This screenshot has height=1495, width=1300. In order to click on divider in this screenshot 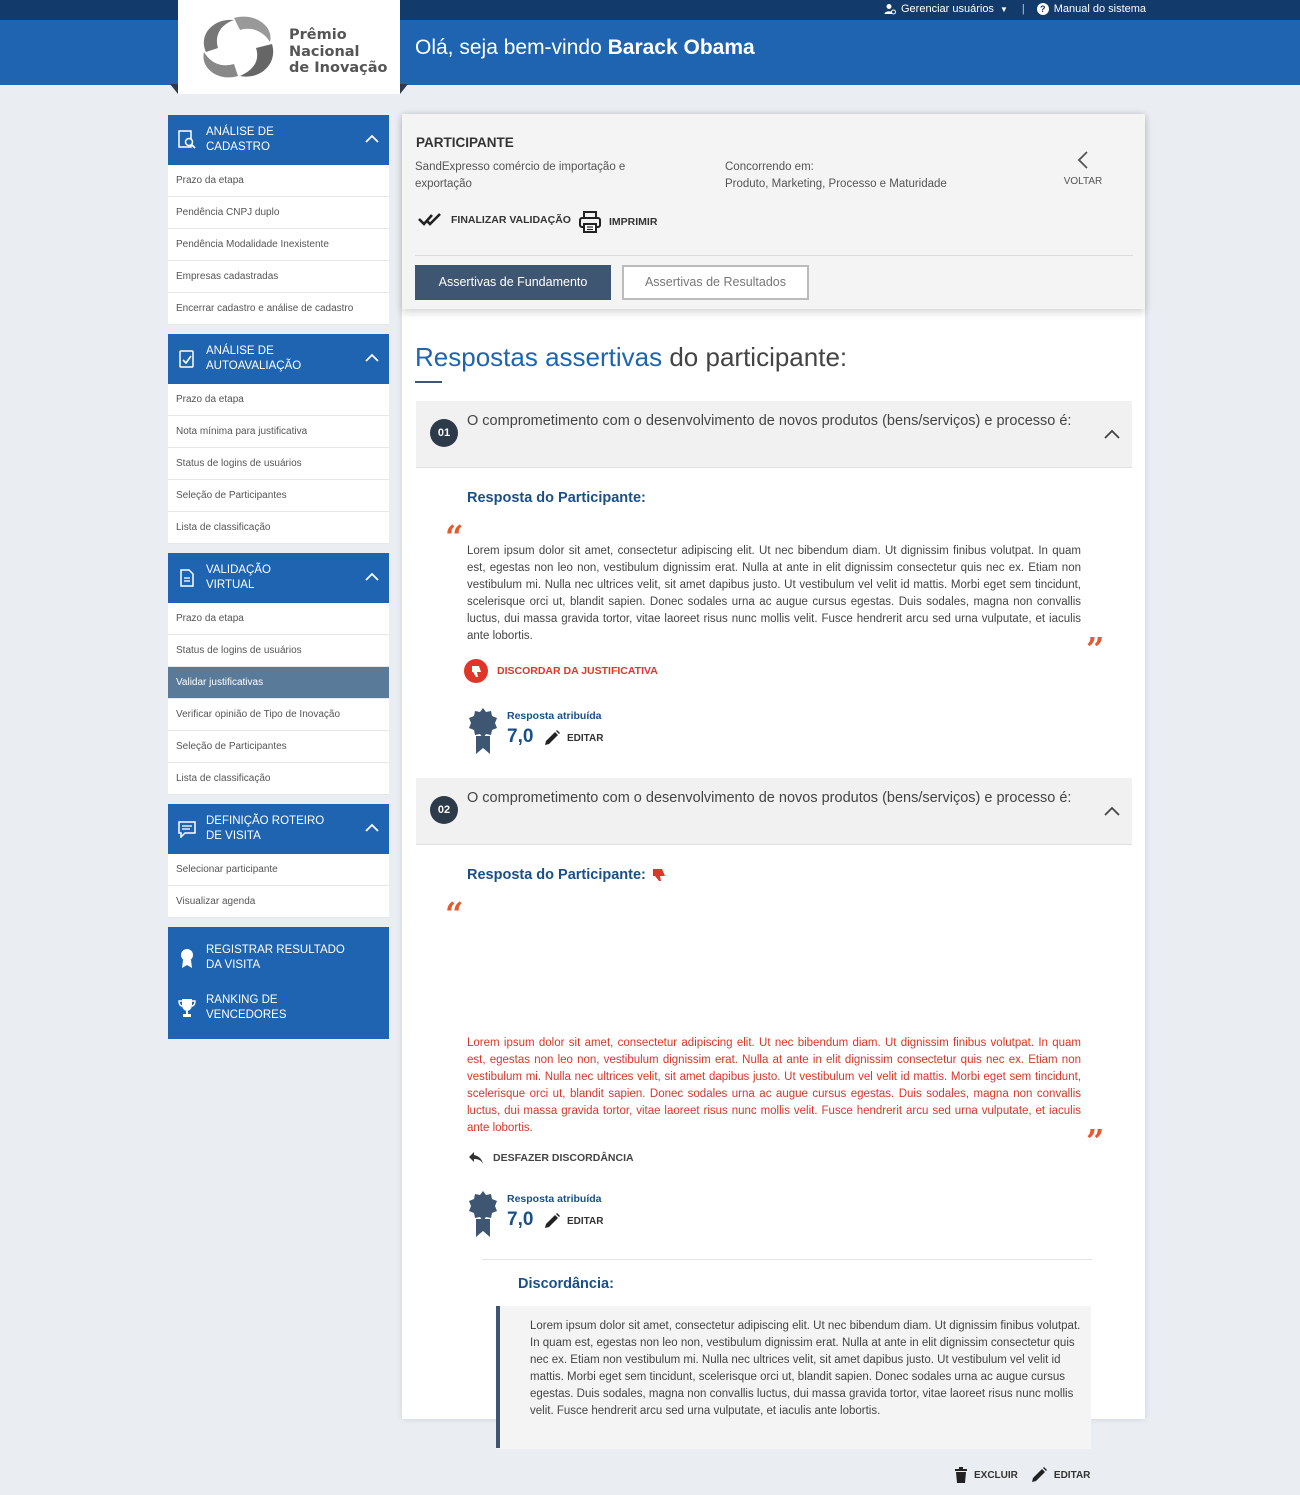, I will do `click(774, 255)`.